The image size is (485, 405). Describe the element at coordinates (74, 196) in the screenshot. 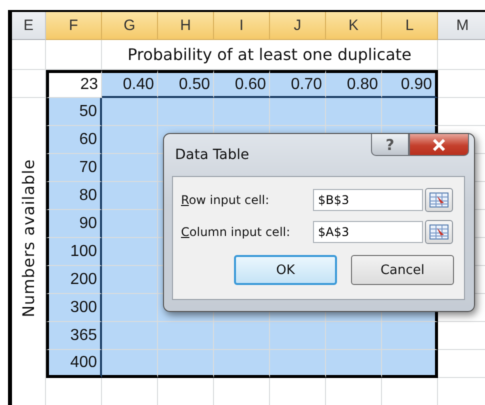

I see `table-cell: 80` at that location.